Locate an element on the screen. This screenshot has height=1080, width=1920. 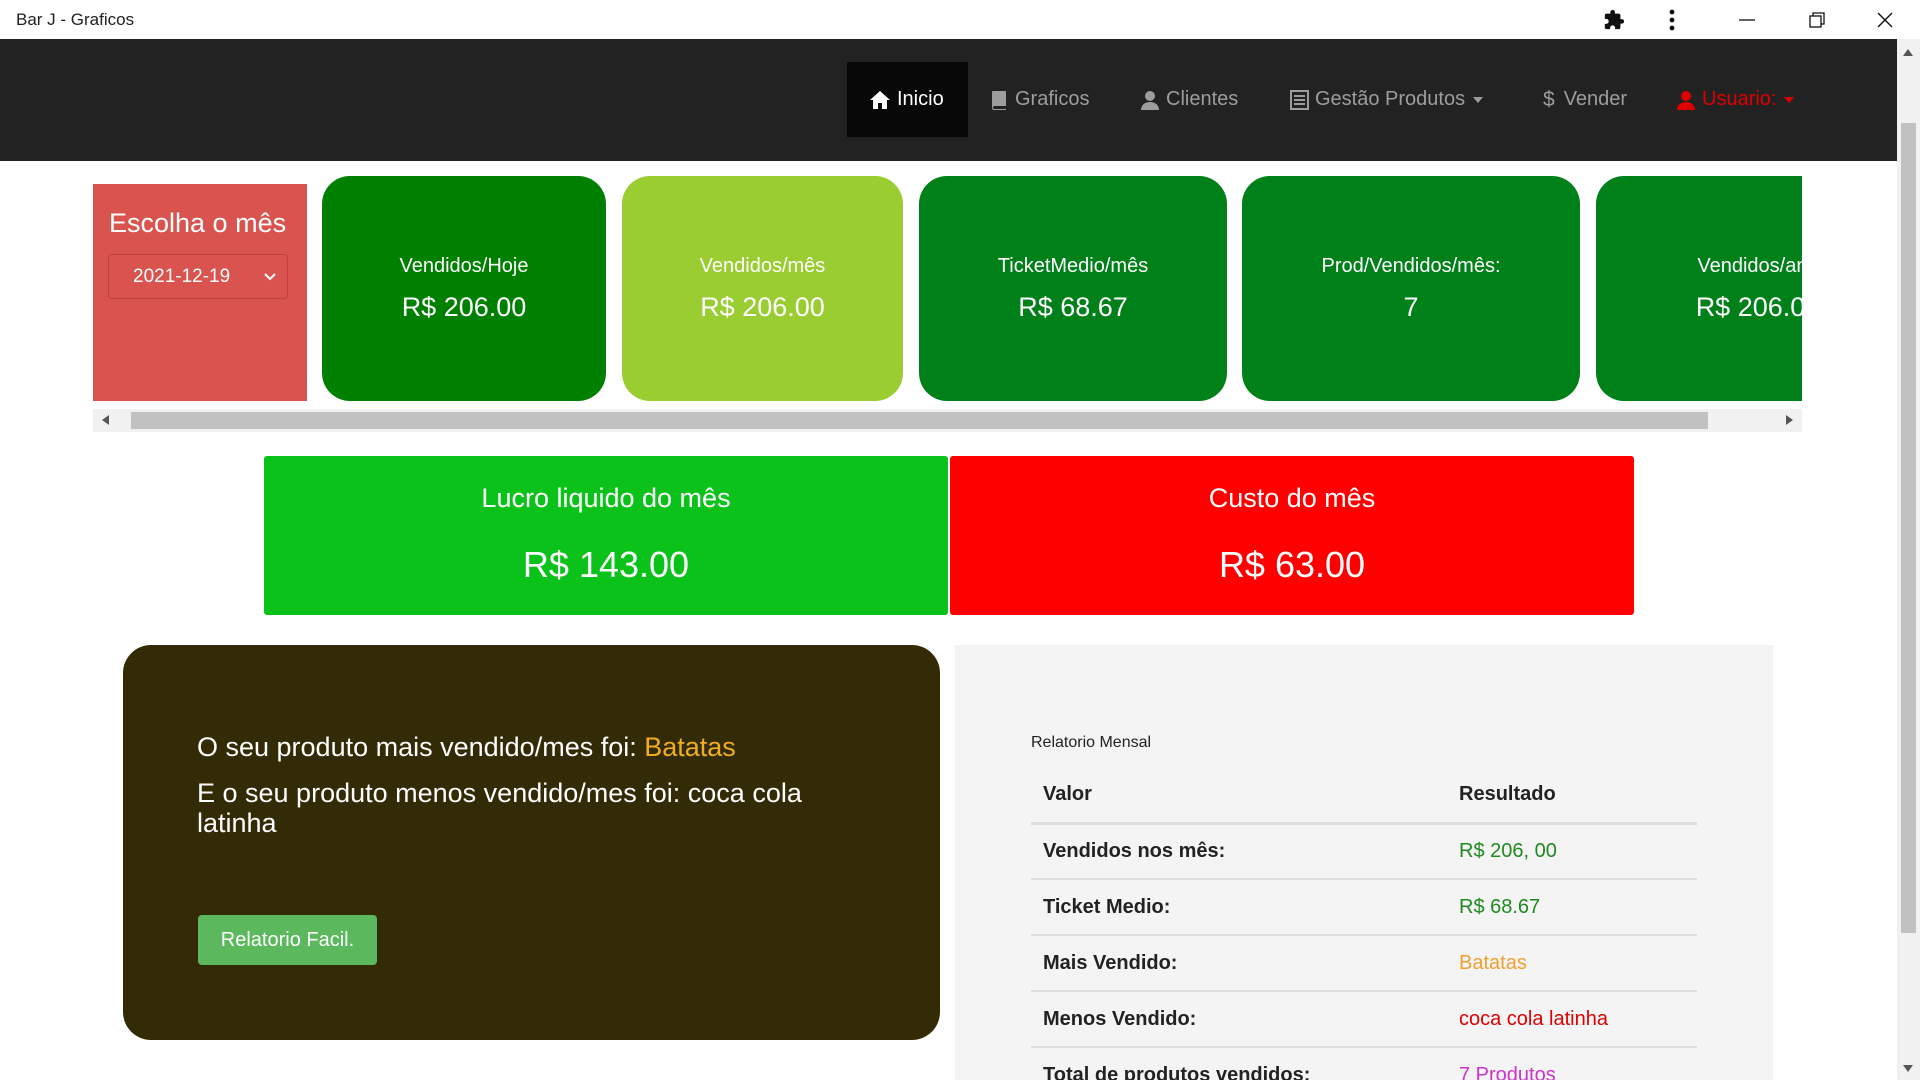
close-icon is located at coordinates (1885, 20).